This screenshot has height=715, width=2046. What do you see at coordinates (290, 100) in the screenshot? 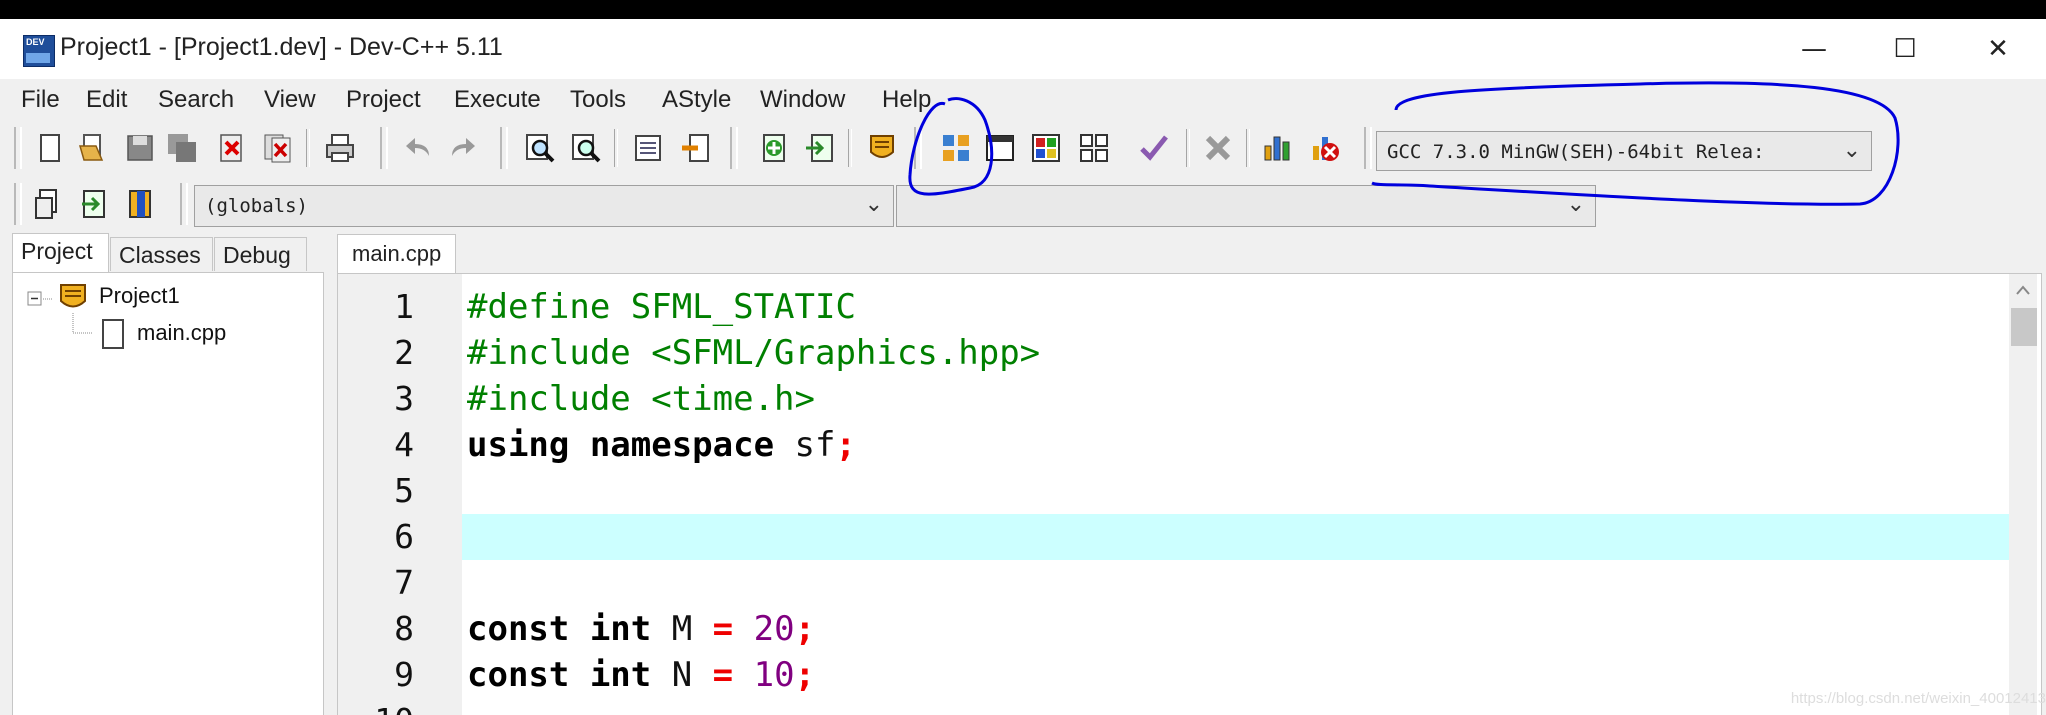
I see `menu-view: View` at bounding box center [290, 100].